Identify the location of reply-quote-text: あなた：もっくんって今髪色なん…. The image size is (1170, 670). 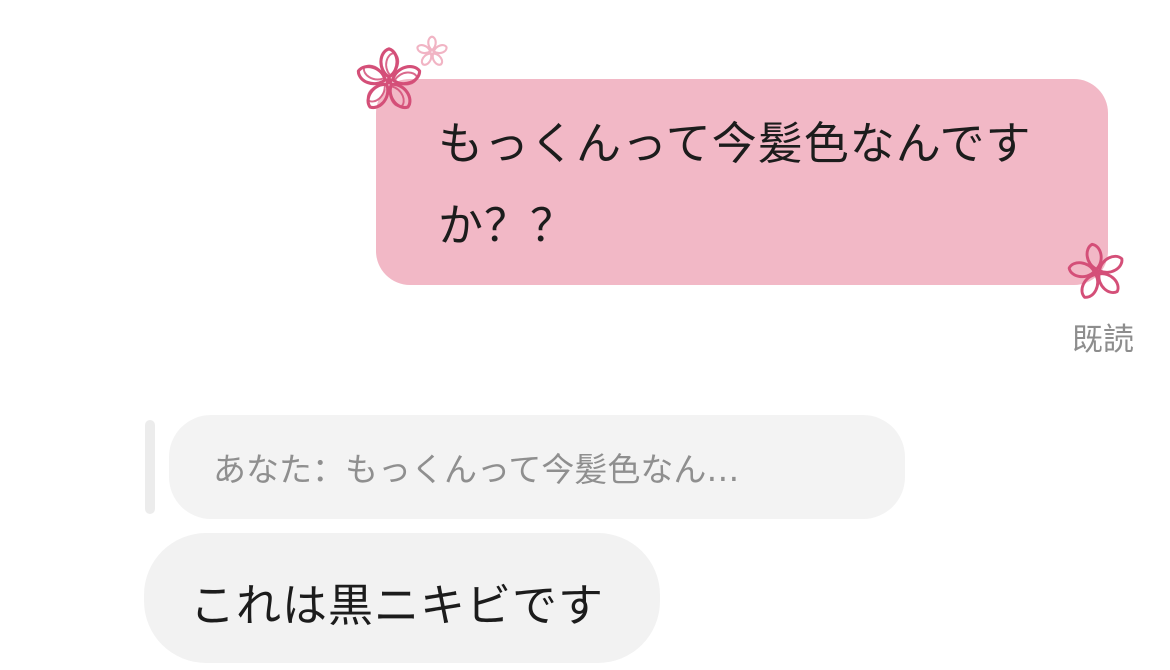
(476, 469).